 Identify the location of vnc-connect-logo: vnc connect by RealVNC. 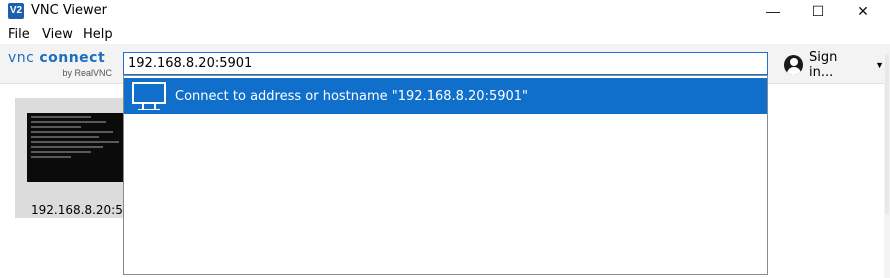
(62, 65).